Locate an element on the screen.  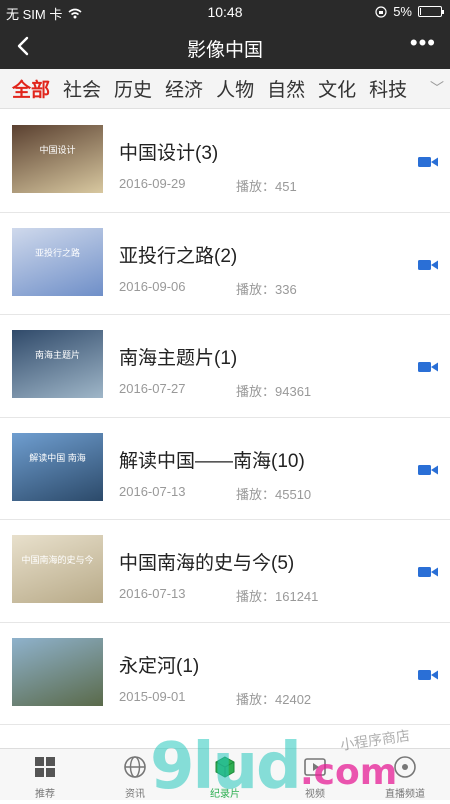
tab-recommend: 推荐 is located at coordinates (45, 774).